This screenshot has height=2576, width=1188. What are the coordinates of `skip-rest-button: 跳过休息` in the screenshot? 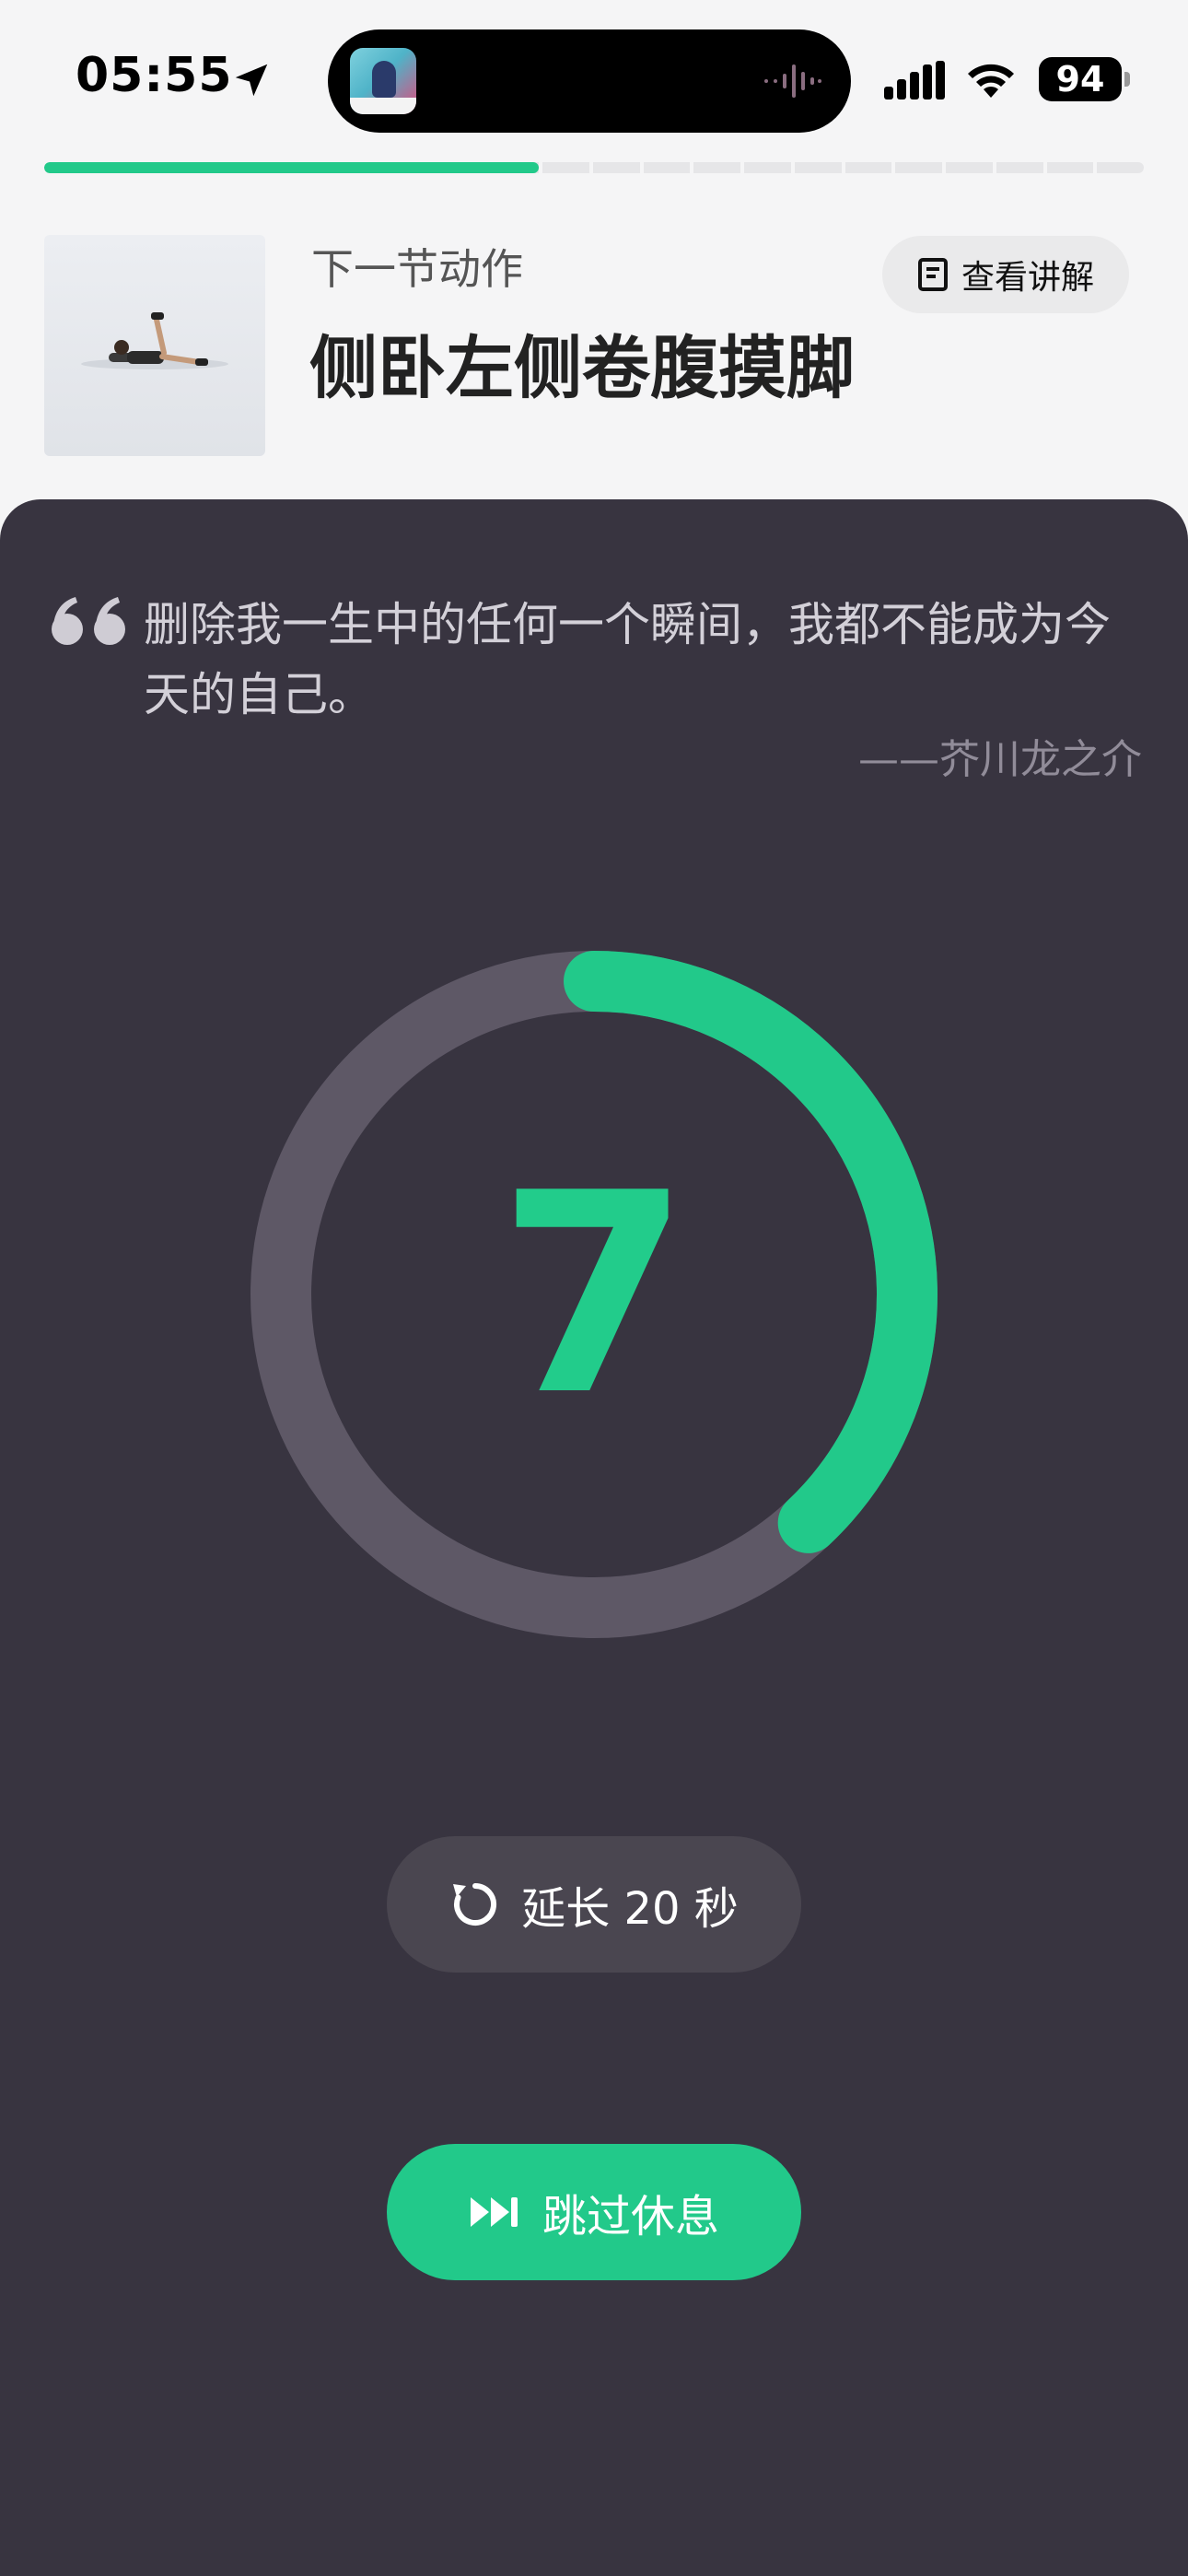 It's located at (594, 2212).